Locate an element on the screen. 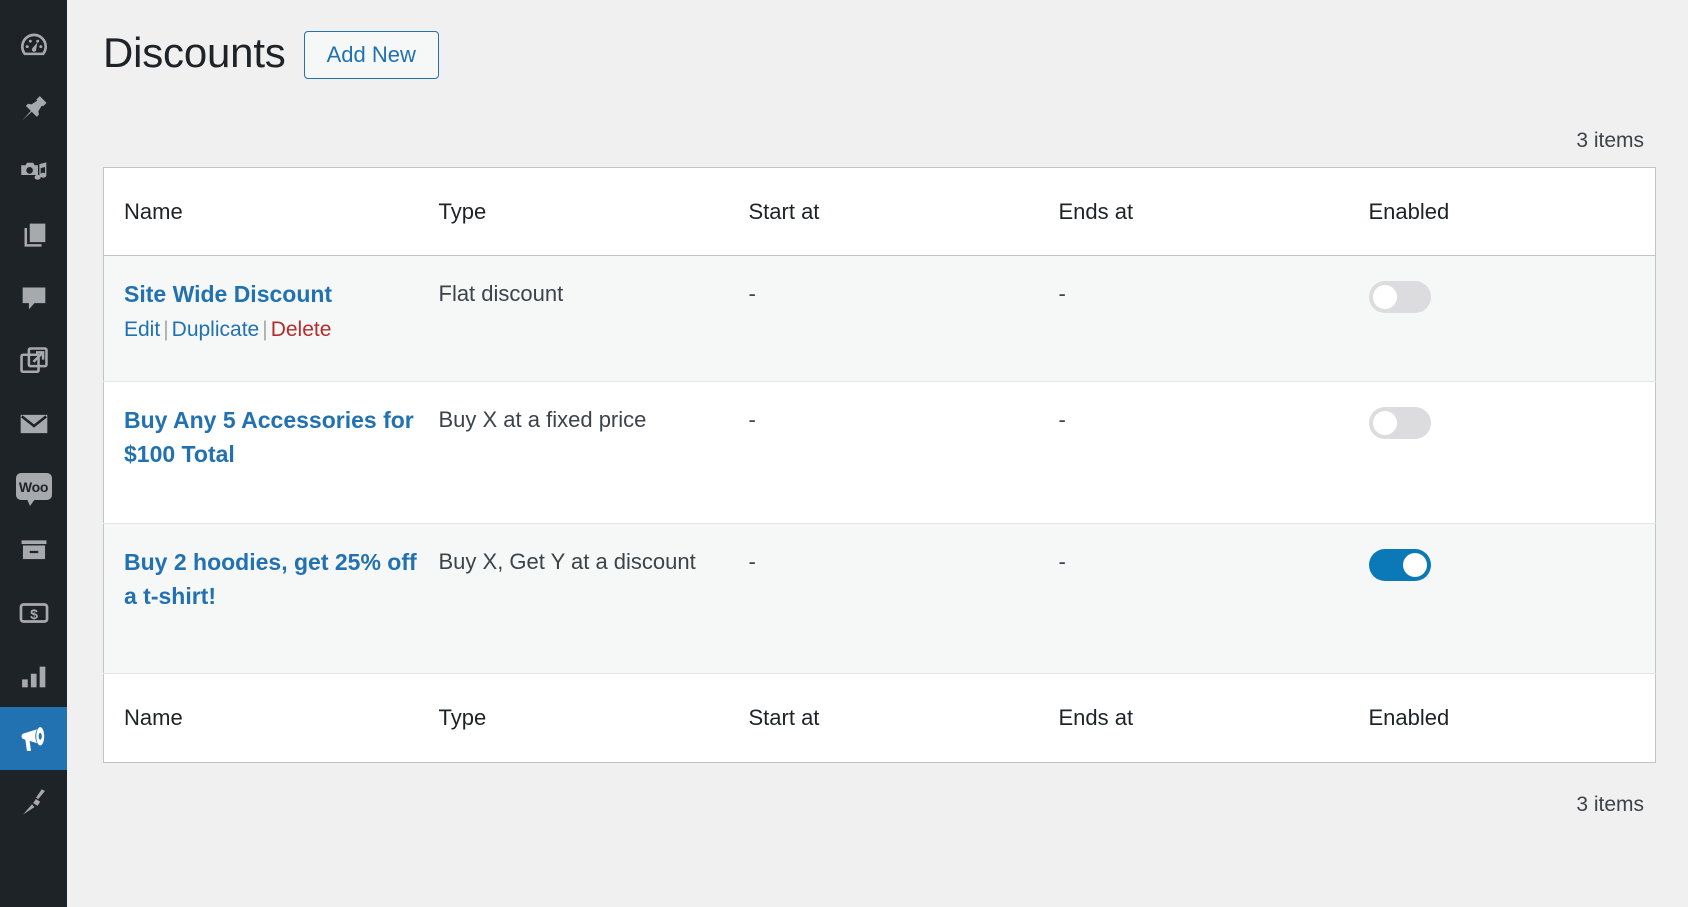 This screenshot has width=1688, height=907. row-actions: Edit | Duplicate | Delete is located at coordinates (271, 330).